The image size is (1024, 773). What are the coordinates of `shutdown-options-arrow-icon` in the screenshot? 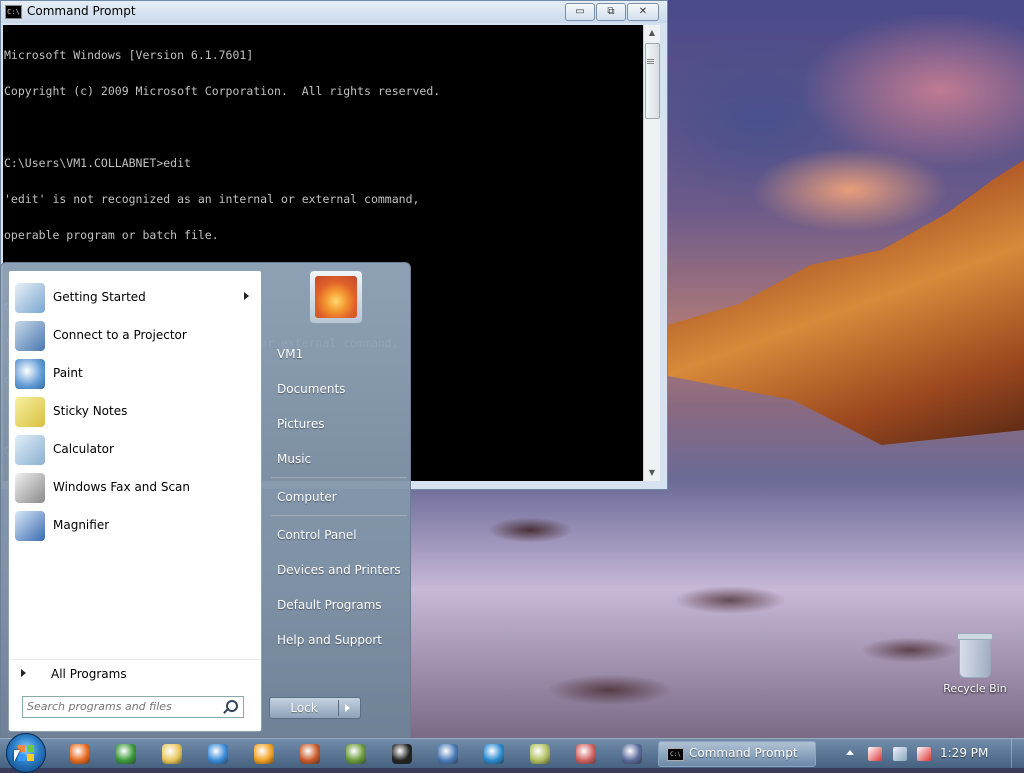 It's located at (347, 708).